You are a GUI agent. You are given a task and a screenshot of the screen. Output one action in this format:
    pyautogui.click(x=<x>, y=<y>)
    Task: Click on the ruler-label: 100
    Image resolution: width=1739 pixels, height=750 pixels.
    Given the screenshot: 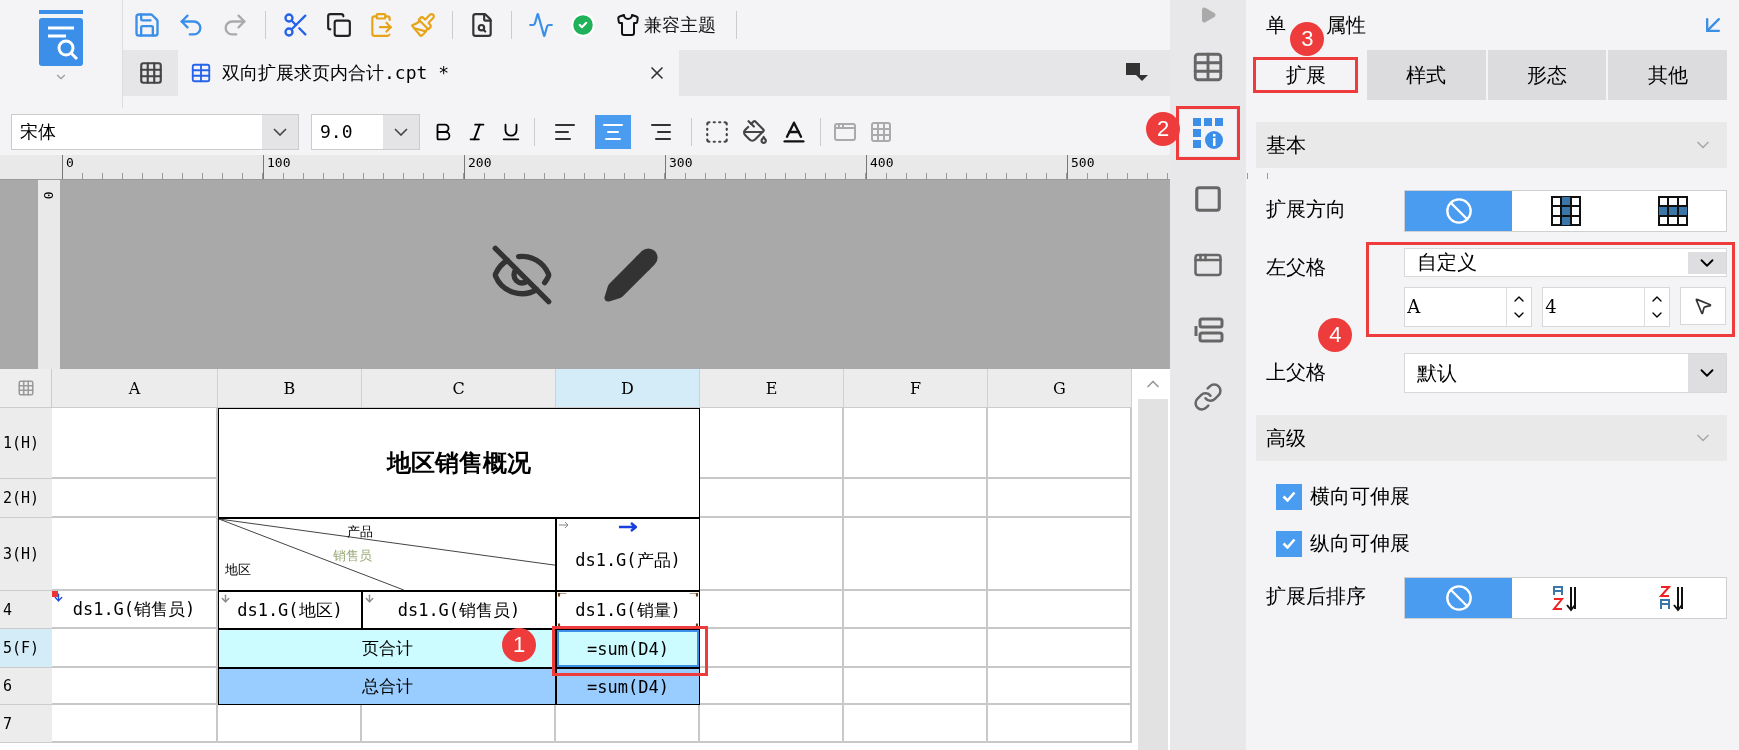 What is the action you would take?
    pyautogui.click(x=363, y=167)
    